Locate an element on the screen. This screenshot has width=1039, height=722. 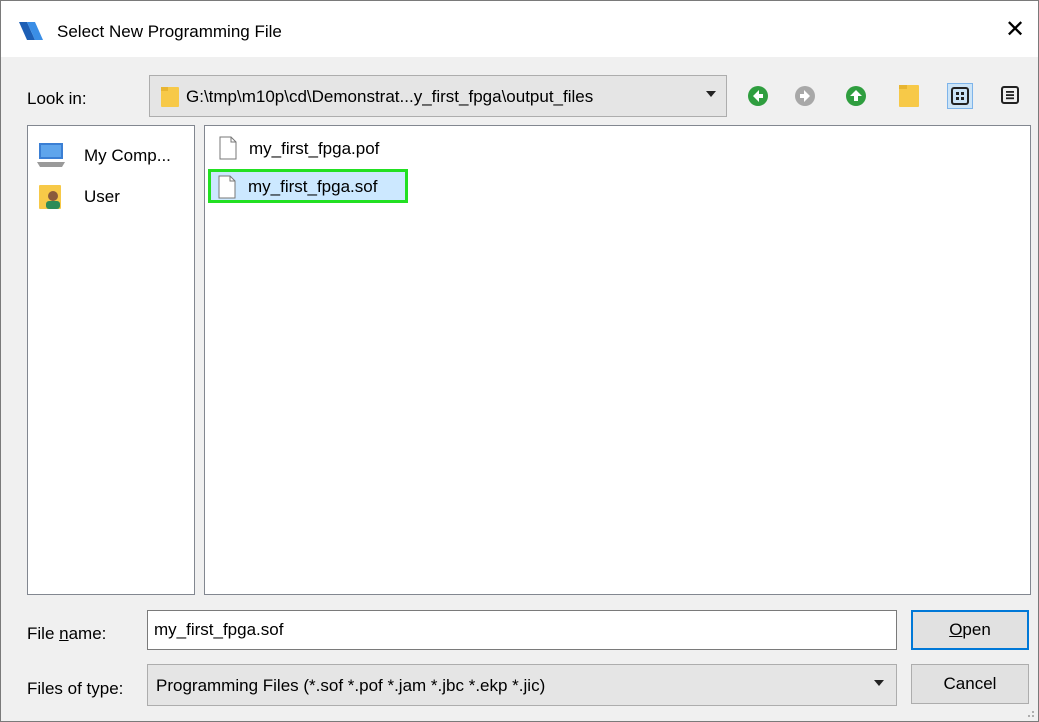
list-view-icon is located at coordinates (960, 96).